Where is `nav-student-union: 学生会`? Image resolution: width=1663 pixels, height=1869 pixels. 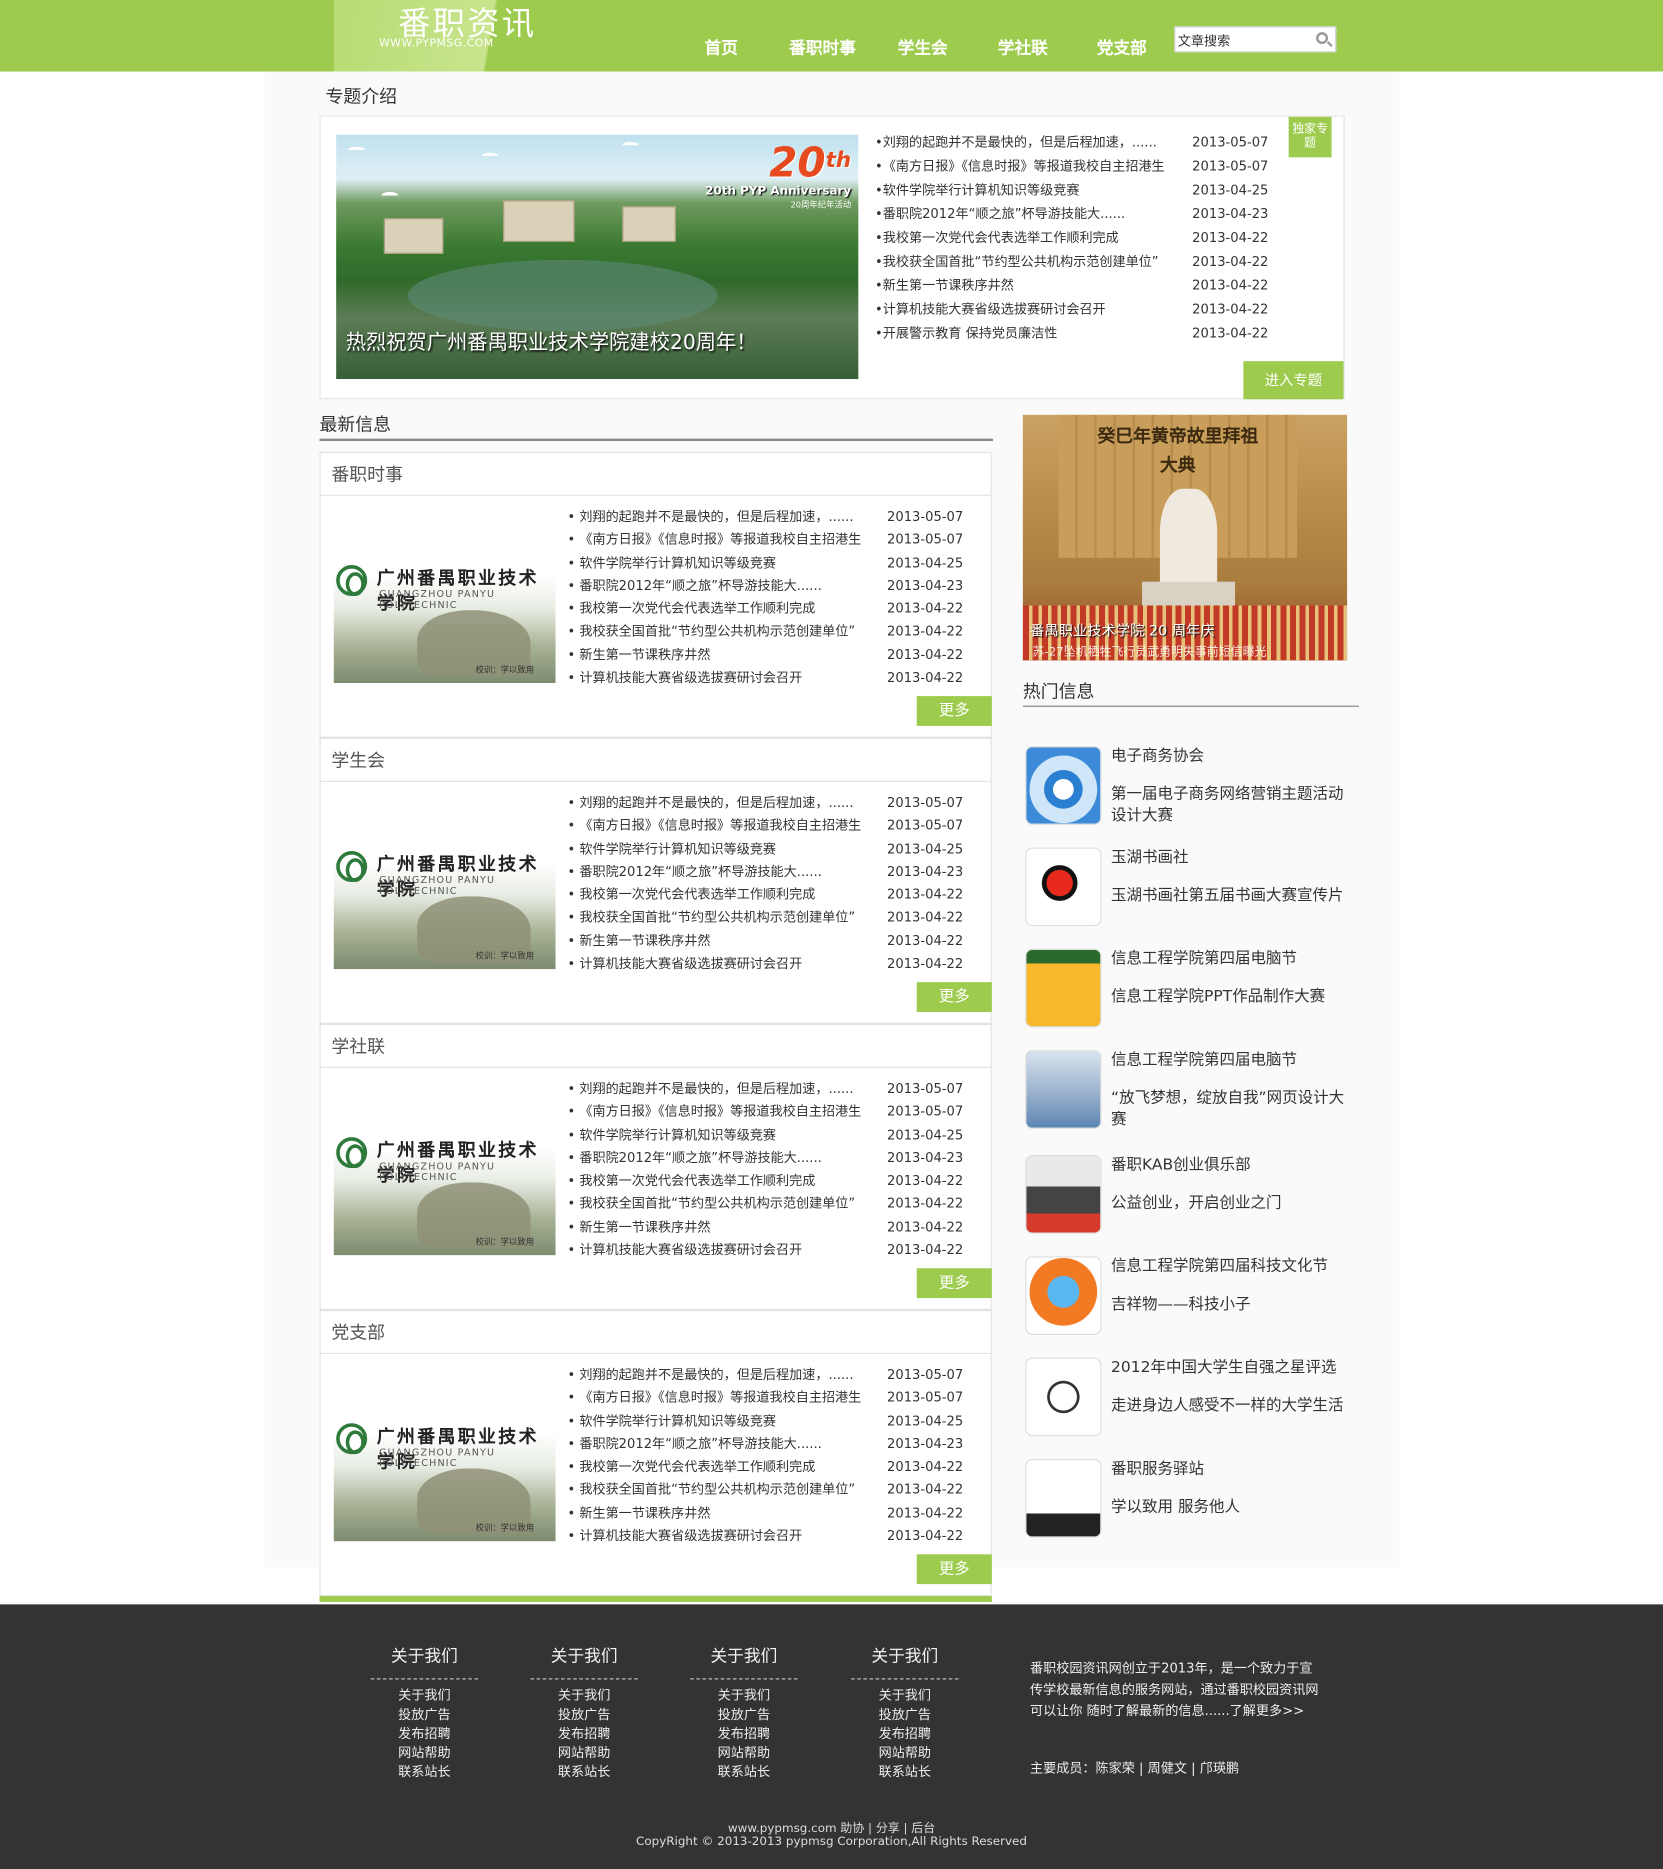 nav-student-union: 学生会 is located at coordinates (923, 48).